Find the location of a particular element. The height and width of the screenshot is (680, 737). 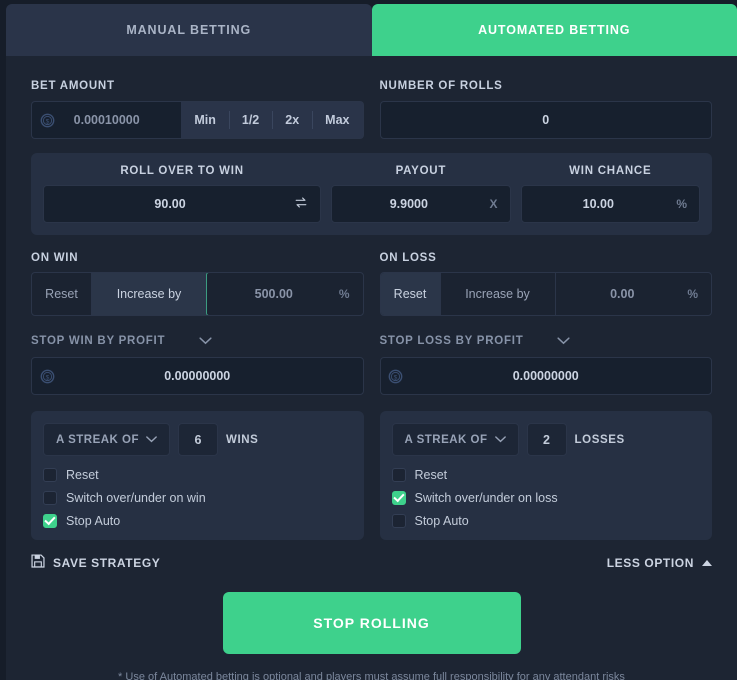

tab-automated-betting-label: AUTOMATED BETTING is located at coordinates (554, 30).